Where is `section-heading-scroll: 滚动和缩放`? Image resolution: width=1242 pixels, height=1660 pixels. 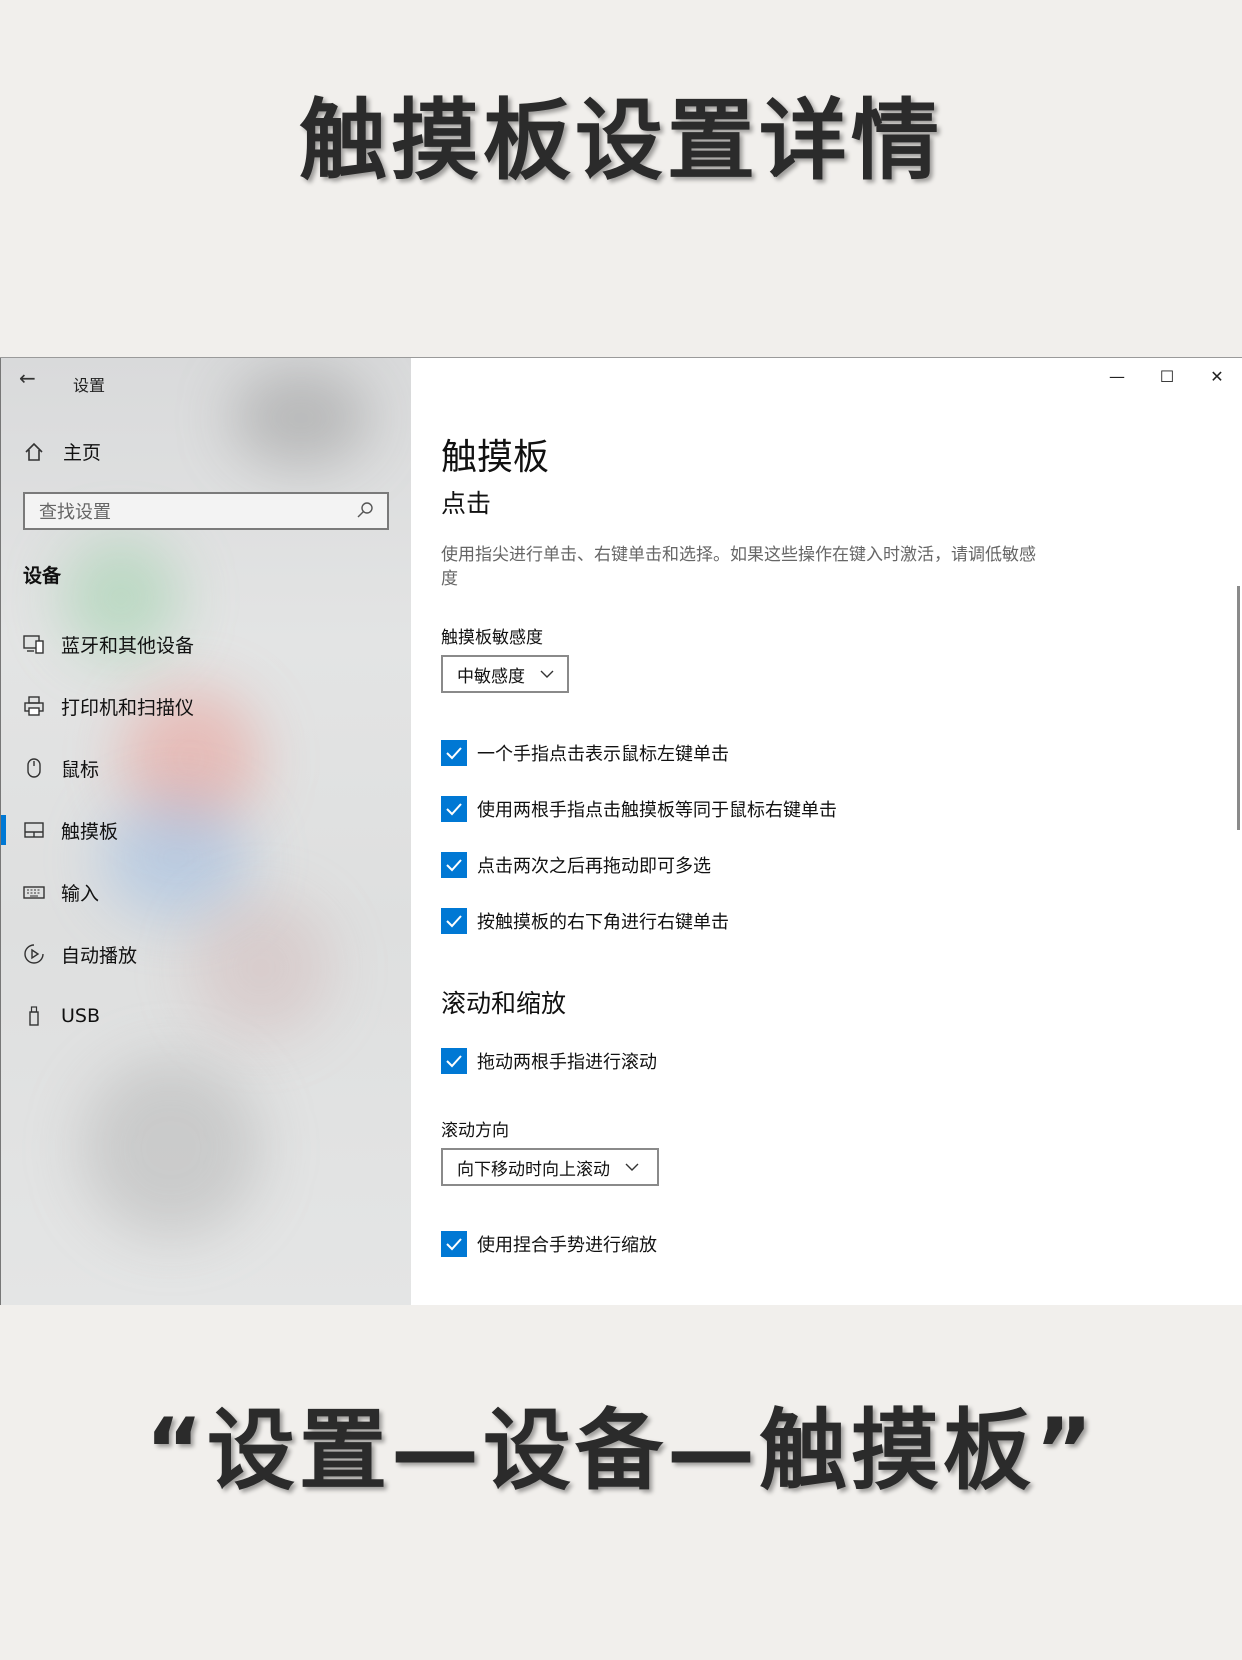
section-heading-scroll: 滚动和缩放 is located at coordinates (504, 1003).